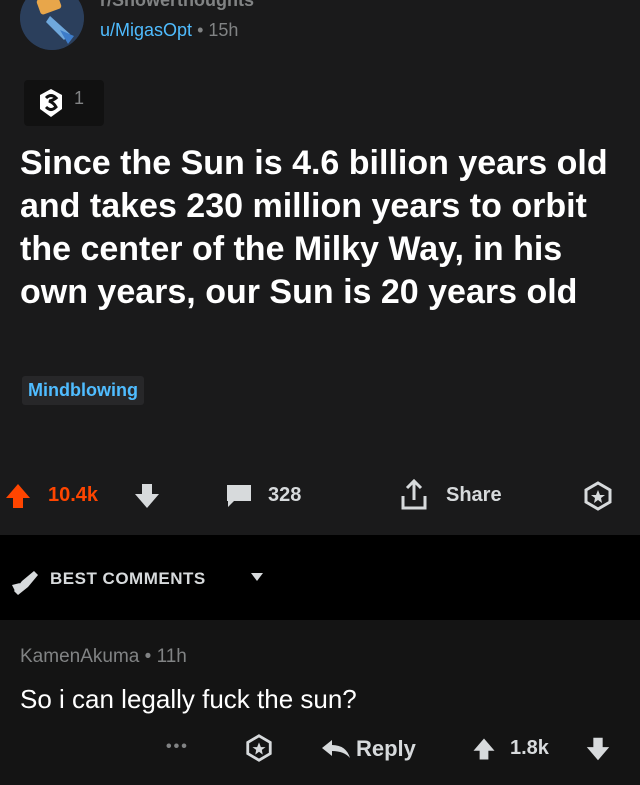 The width and height of the screenshot is (640, 785). What do you see at coordinates (474, 495) in the screenshot?
I see `share-button: Share` at bounding box center [474, 495].